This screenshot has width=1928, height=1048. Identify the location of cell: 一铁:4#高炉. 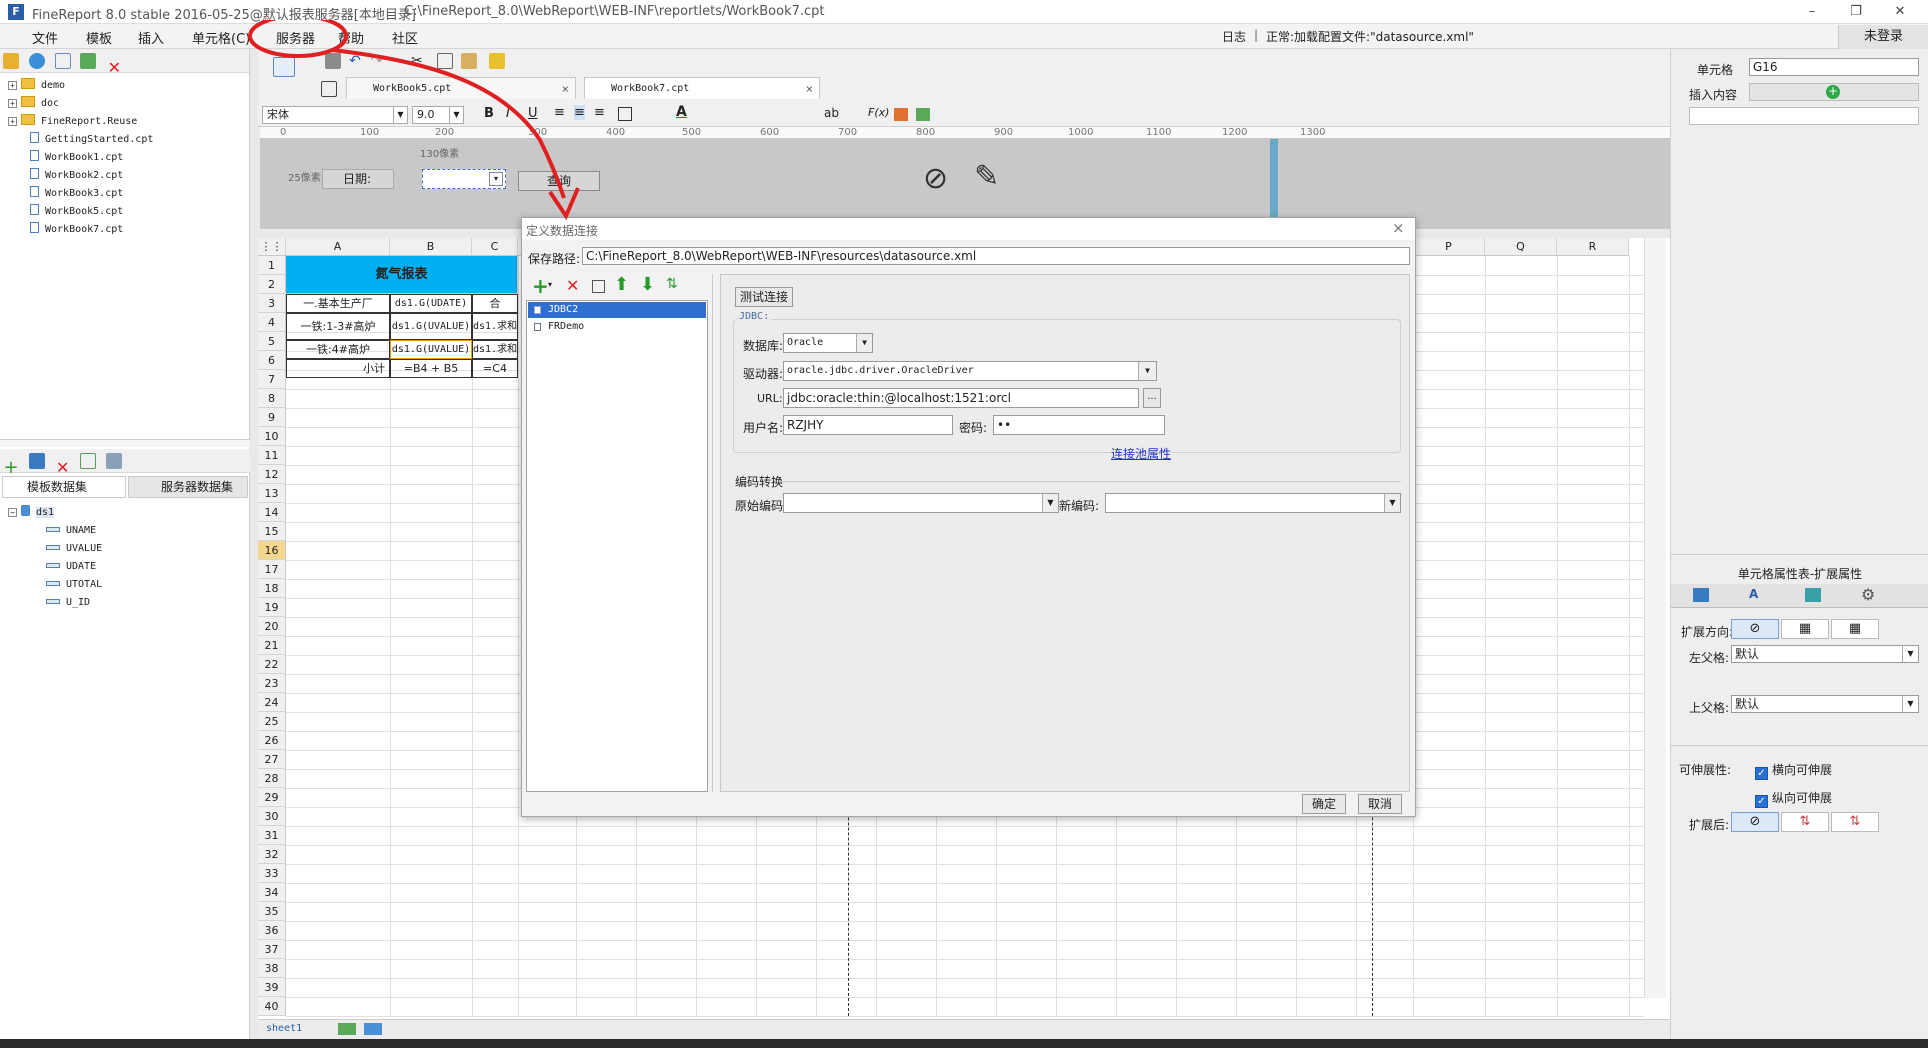
(338, 349).